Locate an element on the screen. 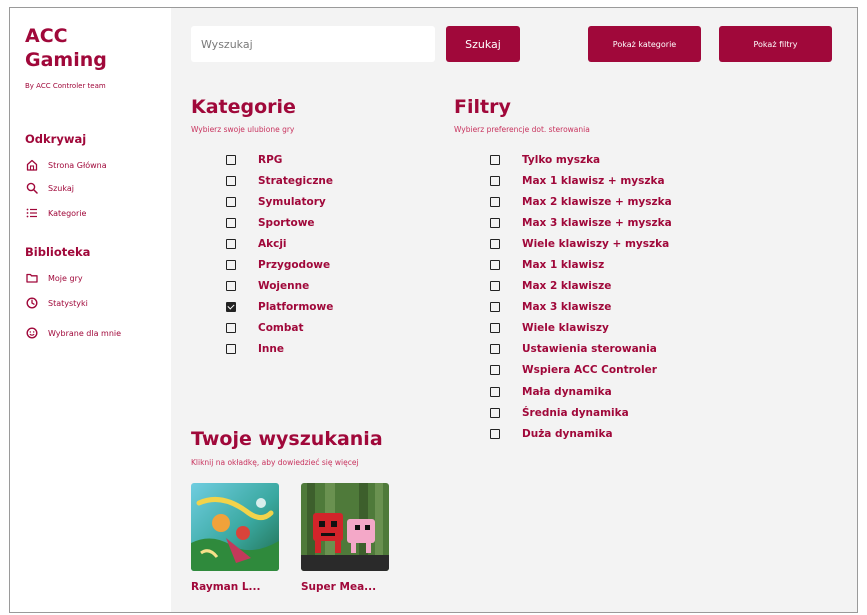 The image size is (867, 615). categories-checkbox-item: Strategiczne is located at coordinates (279, 180).